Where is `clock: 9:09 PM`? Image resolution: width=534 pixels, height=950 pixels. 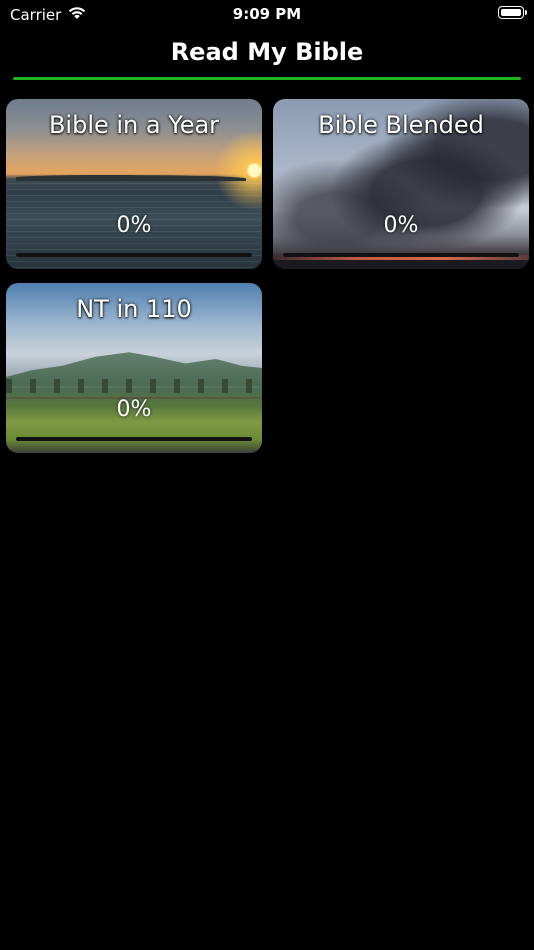 clock: 9:09 PM is located at coordinates (267, 14).